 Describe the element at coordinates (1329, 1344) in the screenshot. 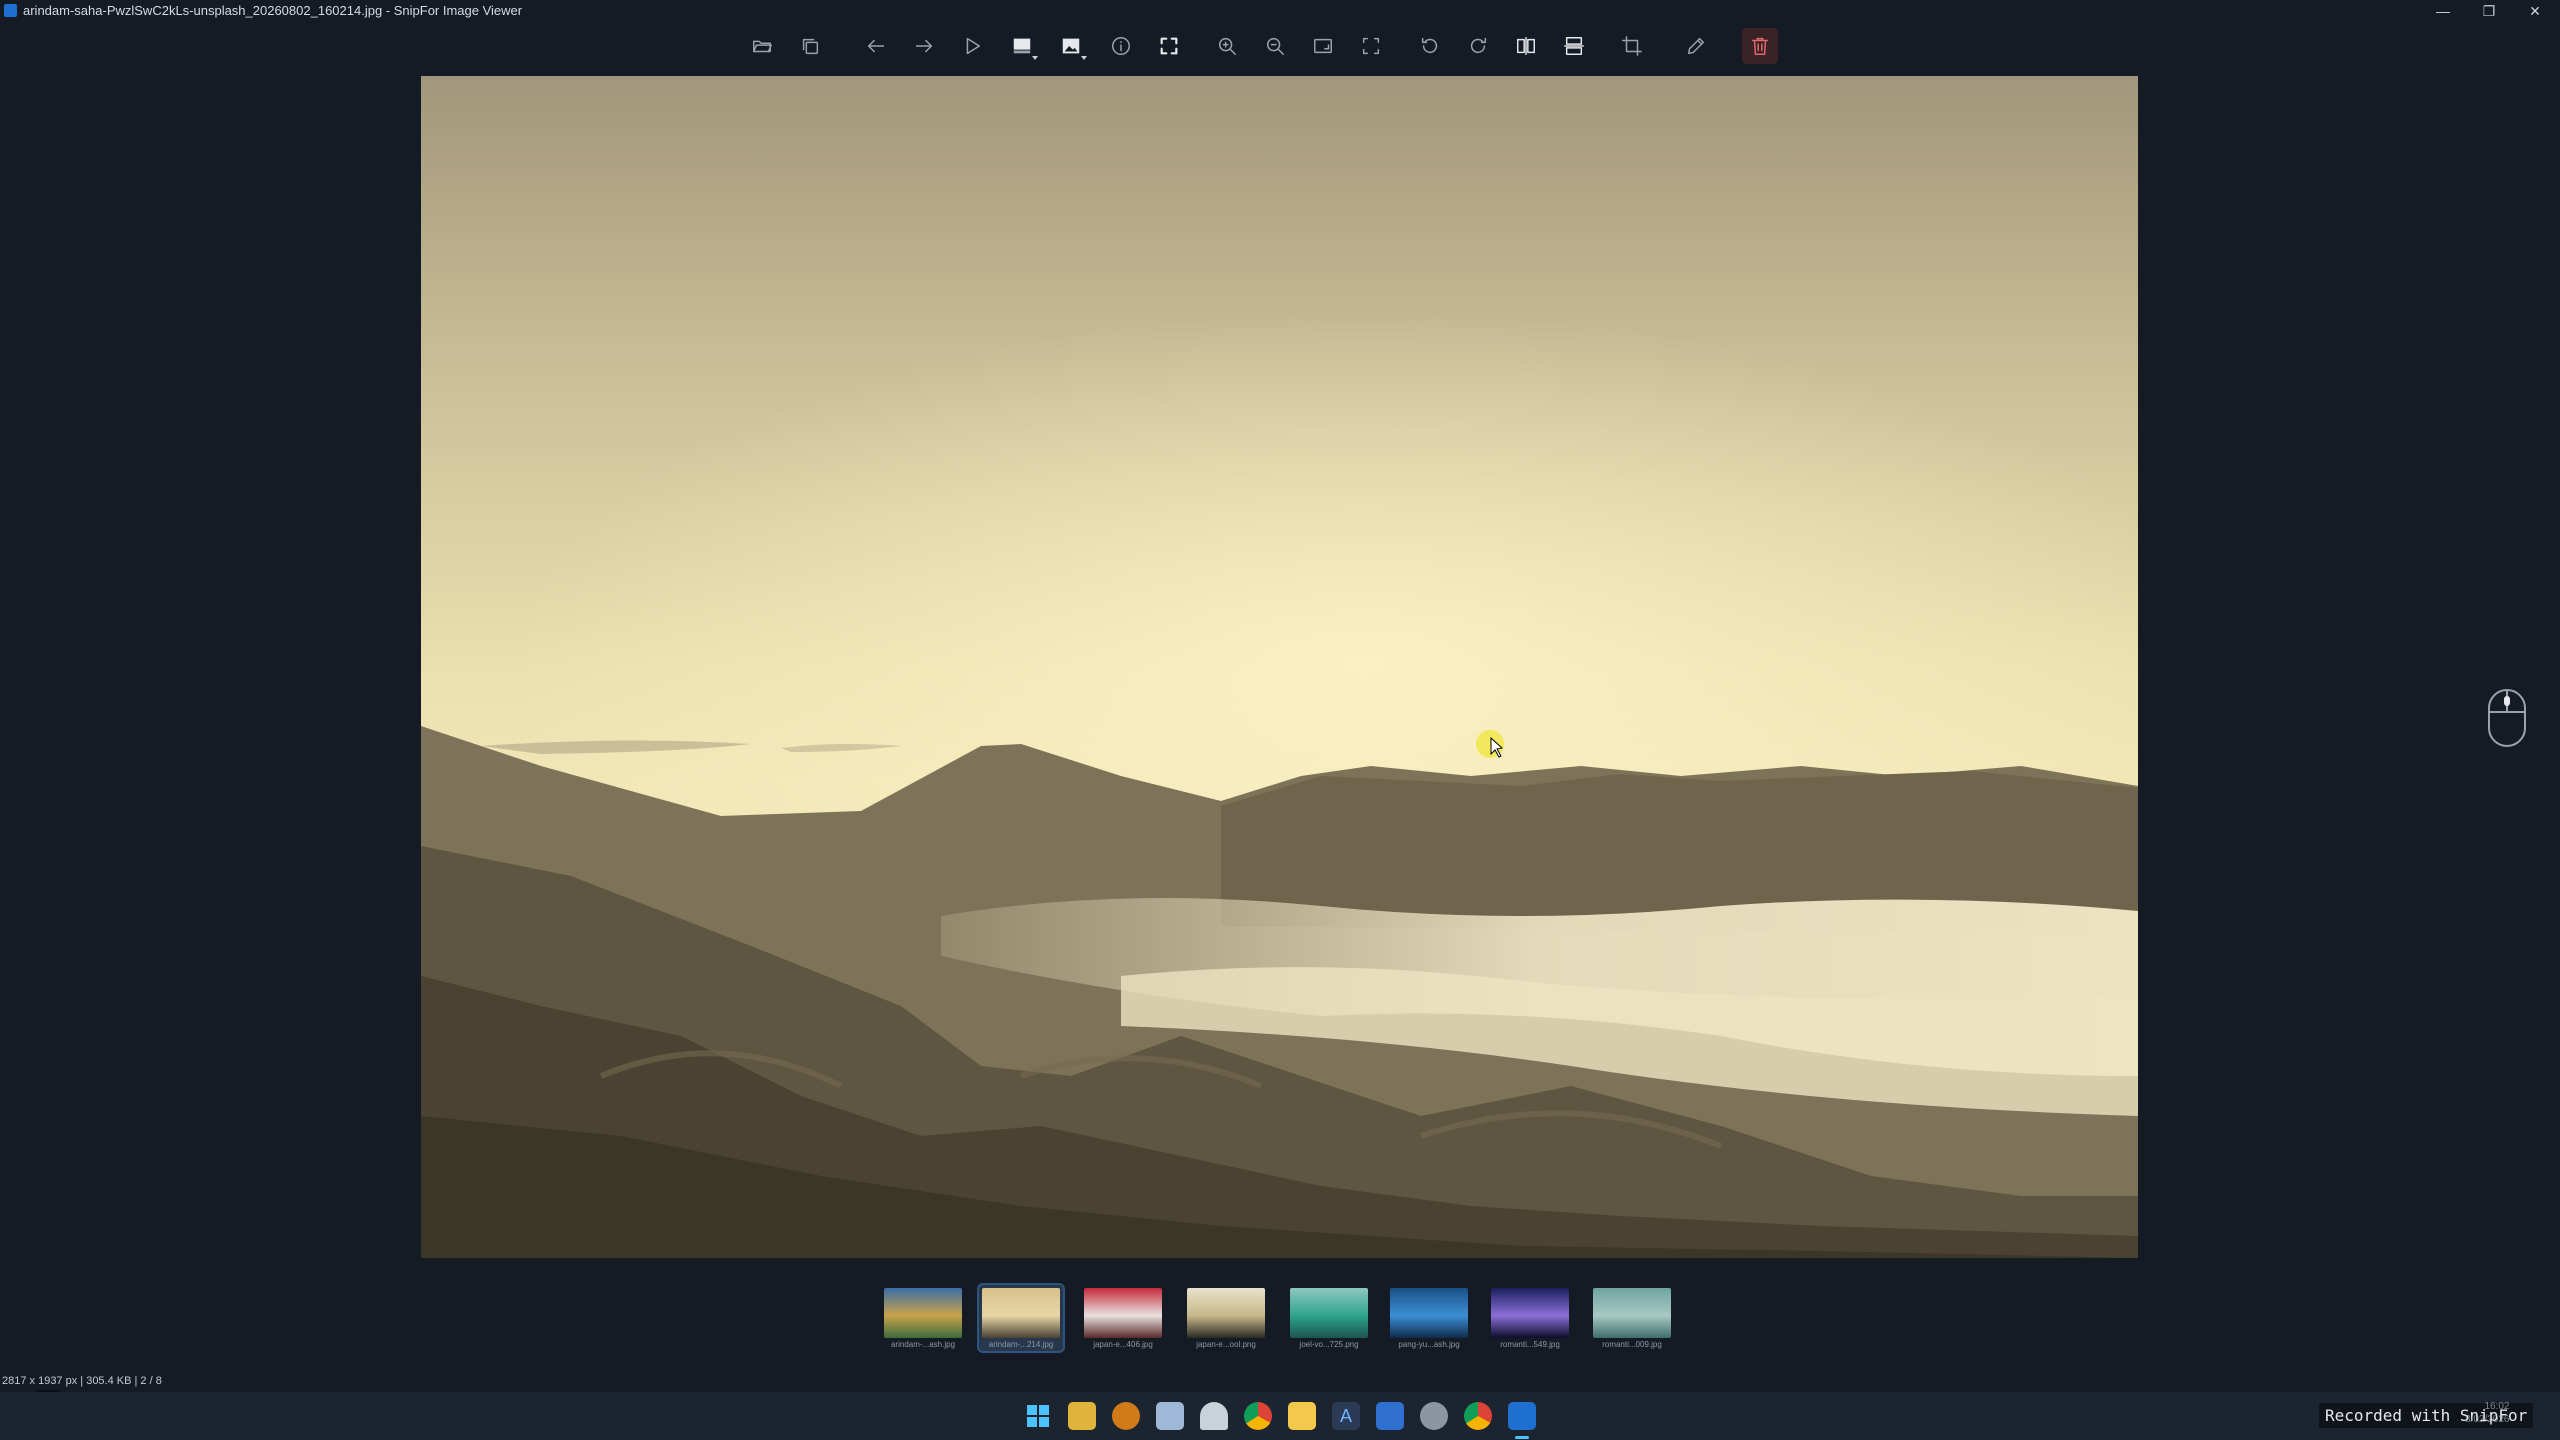

I see `thumbnail-label: joel-vo...725.png` at that location.